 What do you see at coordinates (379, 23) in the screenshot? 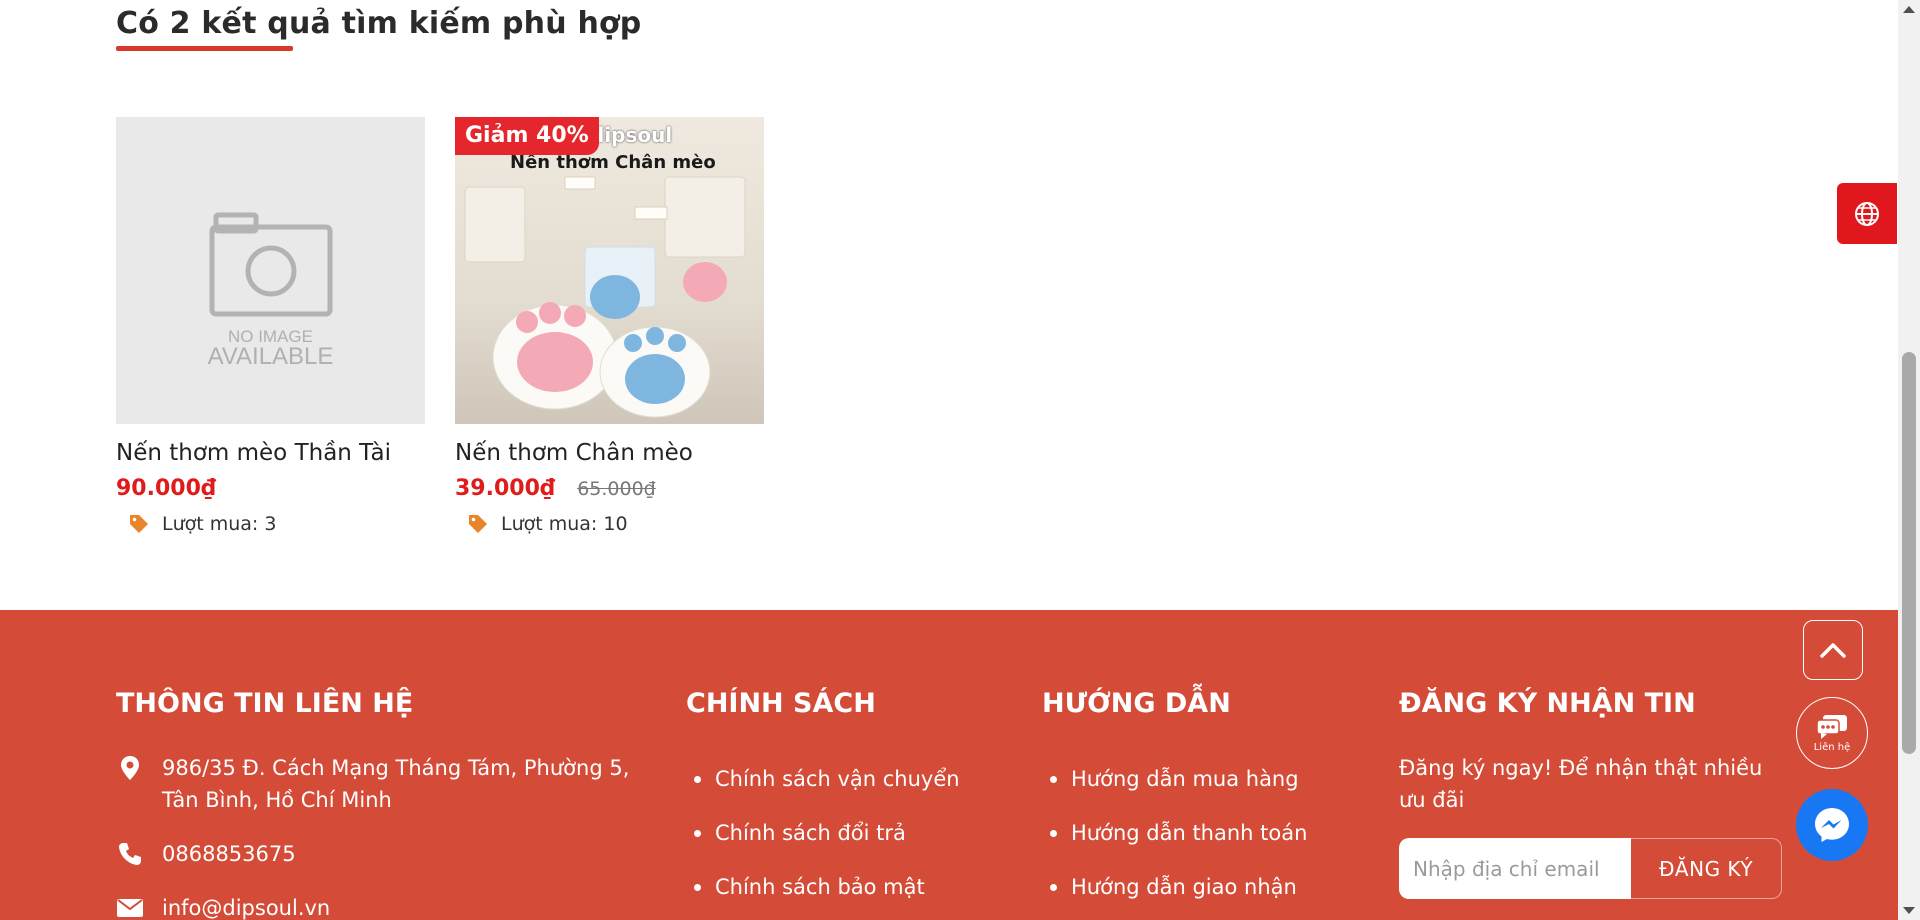
I see `search-results-heading: Có 2 kết quả tìm kiếm phù hợp` at bounding box center [379, 23].